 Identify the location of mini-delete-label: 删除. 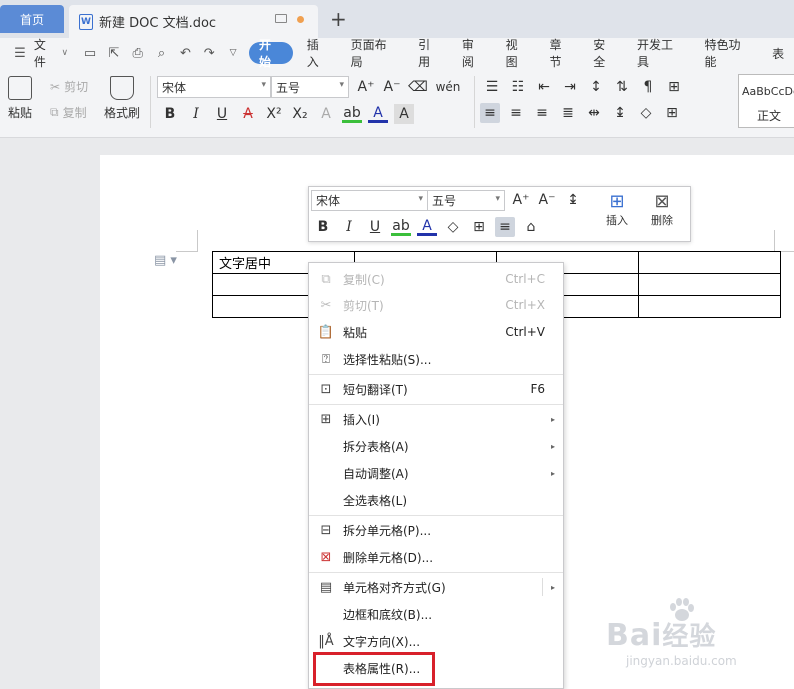
(662, 220).